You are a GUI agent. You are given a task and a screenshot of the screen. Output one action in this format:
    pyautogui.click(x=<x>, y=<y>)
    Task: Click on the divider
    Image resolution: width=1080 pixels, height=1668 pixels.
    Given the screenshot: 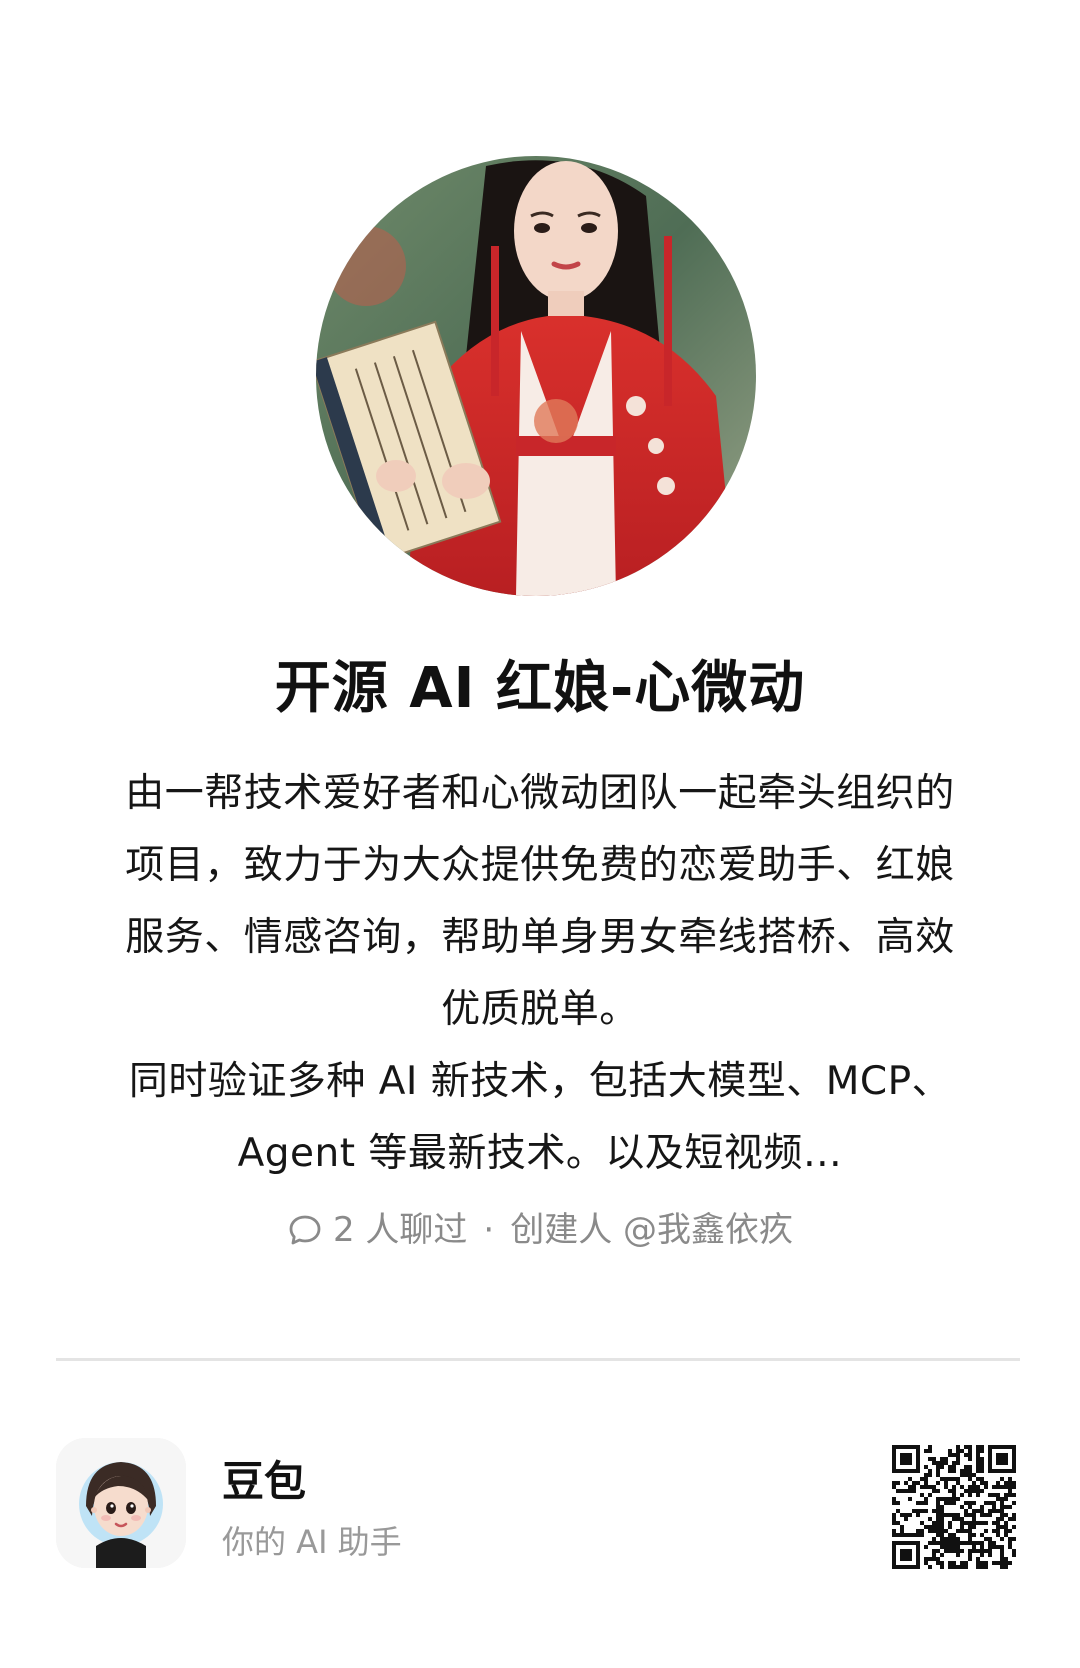 What is the action you would take?
    pyautogui.click(x=538, y=1359)
    